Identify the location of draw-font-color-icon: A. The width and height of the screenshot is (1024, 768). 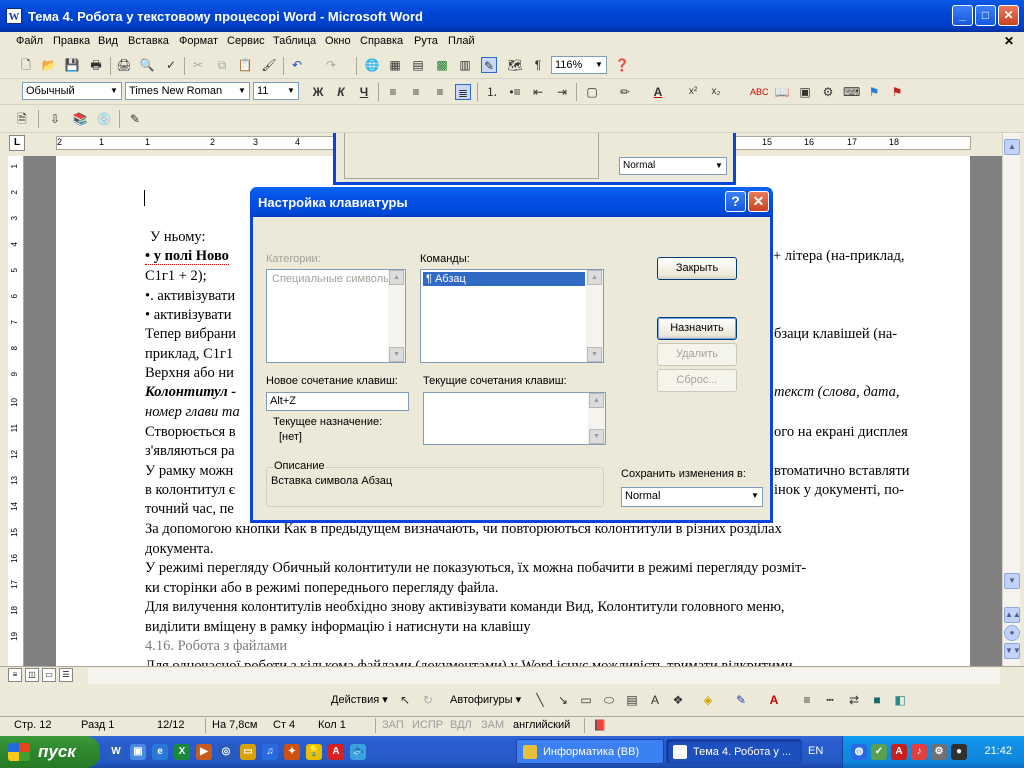
(774, 700).